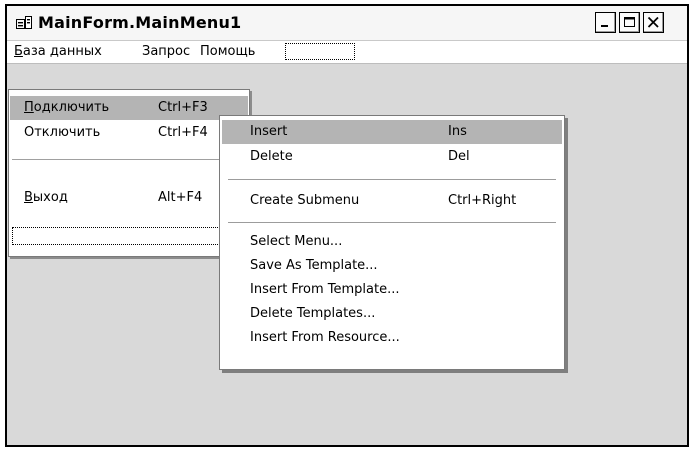 The width and height of the screenshot is (694, 451). I want to click on menu-item-exit: Выход Alt+F4, so click(129, 198).